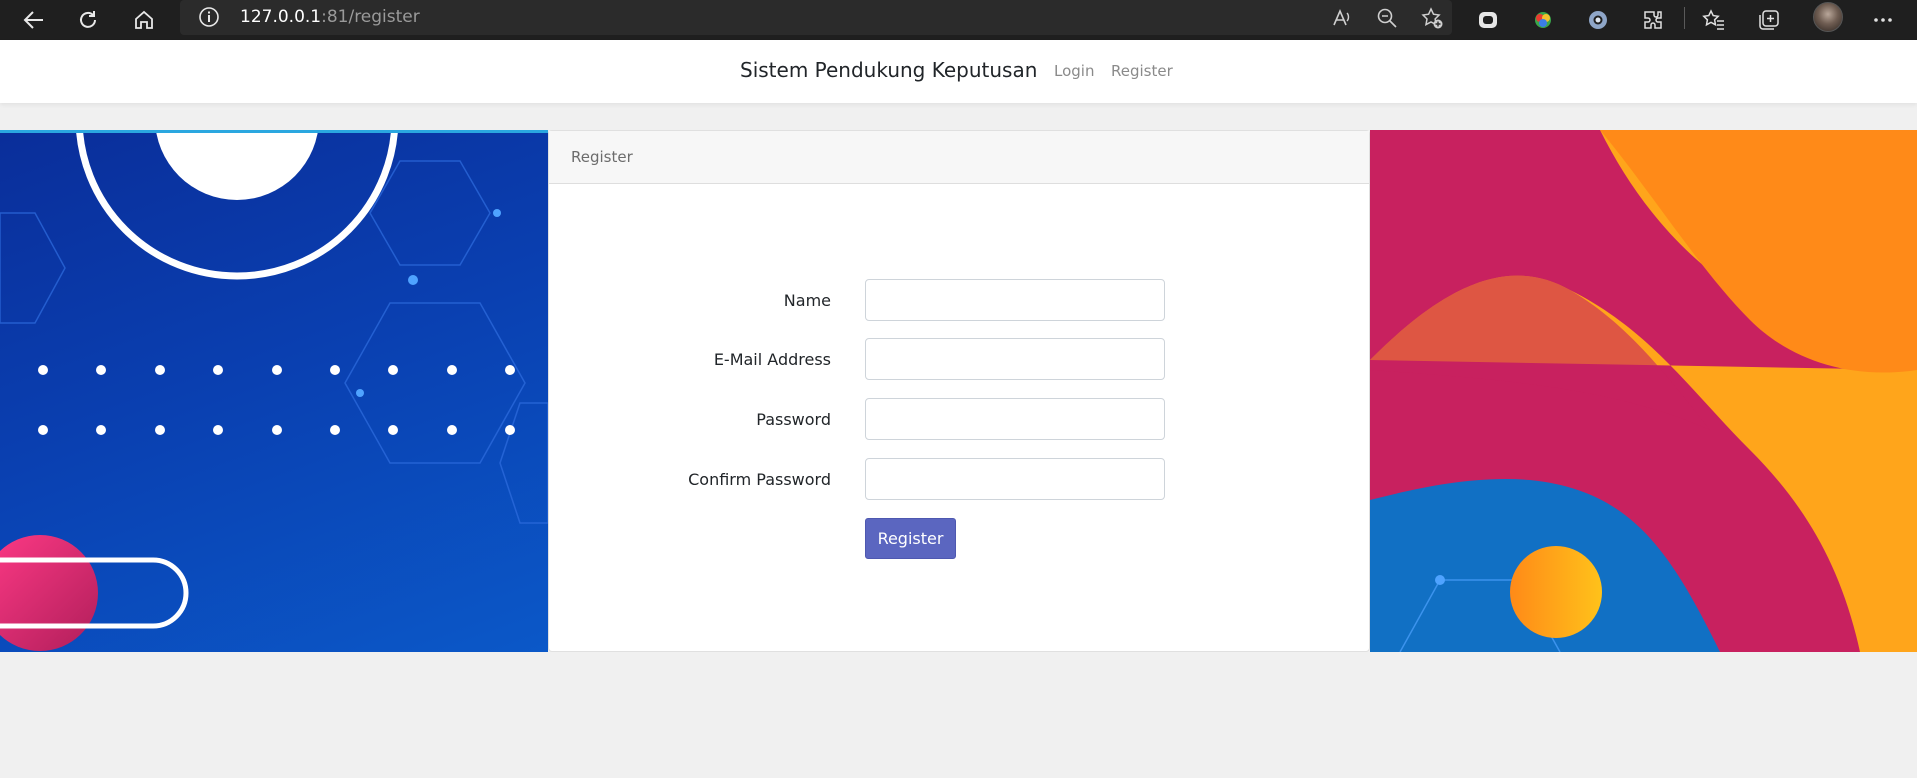 Image resolution: width=1917 pixels, height=778 pixels. What do you see at coordinates (1015, 300) in the screenshot?
I see `name-input` at bounding box center [1015, 300].